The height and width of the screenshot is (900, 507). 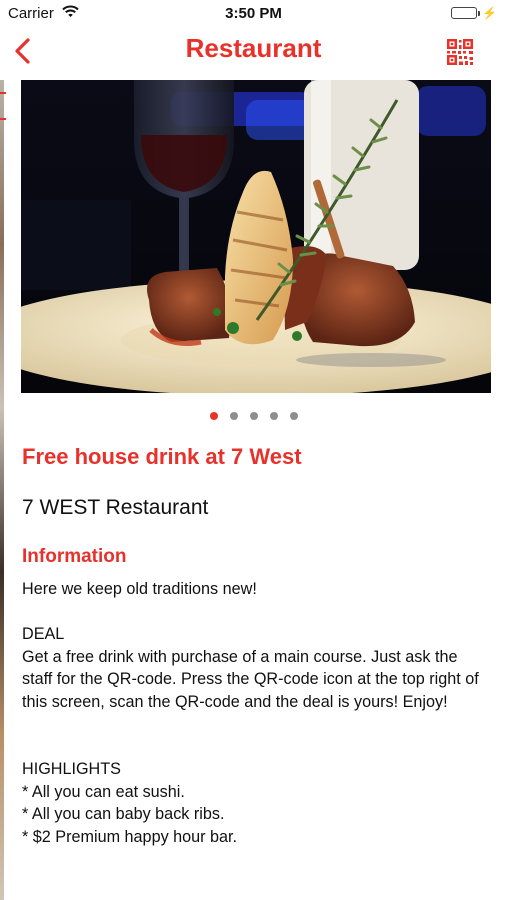 What do you see at coordinates (74, 556) in the screenshot?
I see `information-heading: Information` at bounding box center [74, 556].